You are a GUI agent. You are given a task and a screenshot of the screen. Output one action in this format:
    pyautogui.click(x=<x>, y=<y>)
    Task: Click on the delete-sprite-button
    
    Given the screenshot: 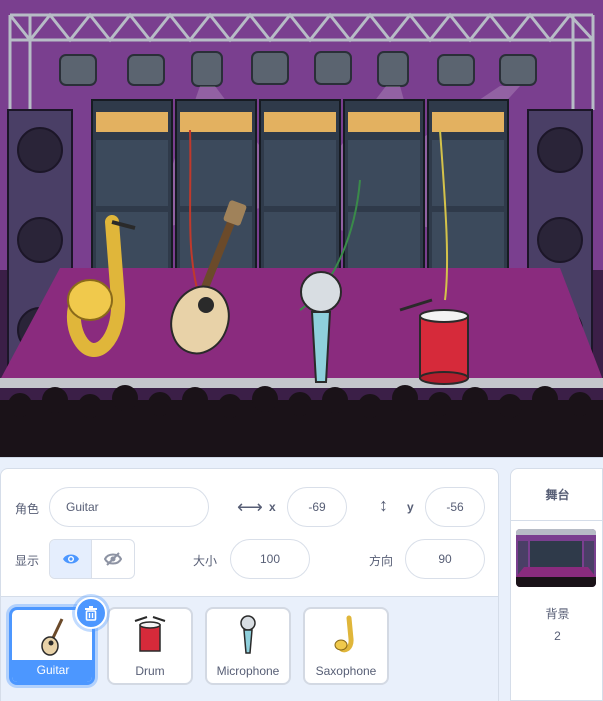 What is the action you would take?
    pyautogui.click(x=91, y=613)
    